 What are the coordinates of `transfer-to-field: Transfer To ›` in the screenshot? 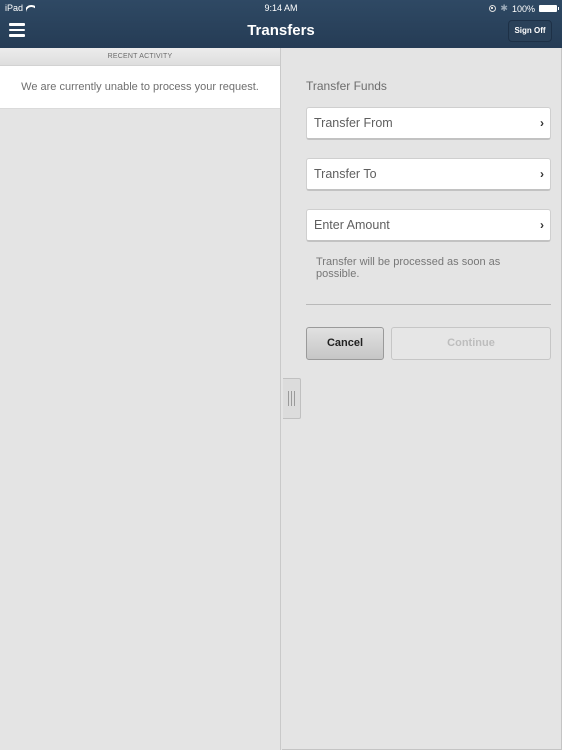 It's located at (428, 174).